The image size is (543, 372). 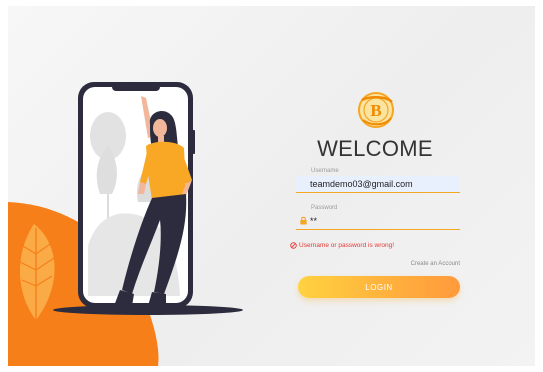 What do you see at coordinates (324, 208) in the screenshot?
I see `password-label: Password` at bounding box center [324, 208].